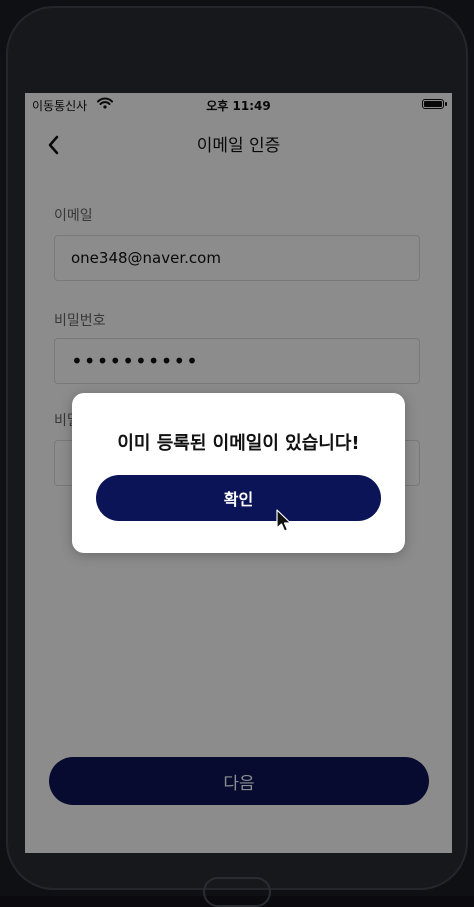  Describe the element at coordinates (237, 892) in the screenshot. I see `home-indicator` at that location.